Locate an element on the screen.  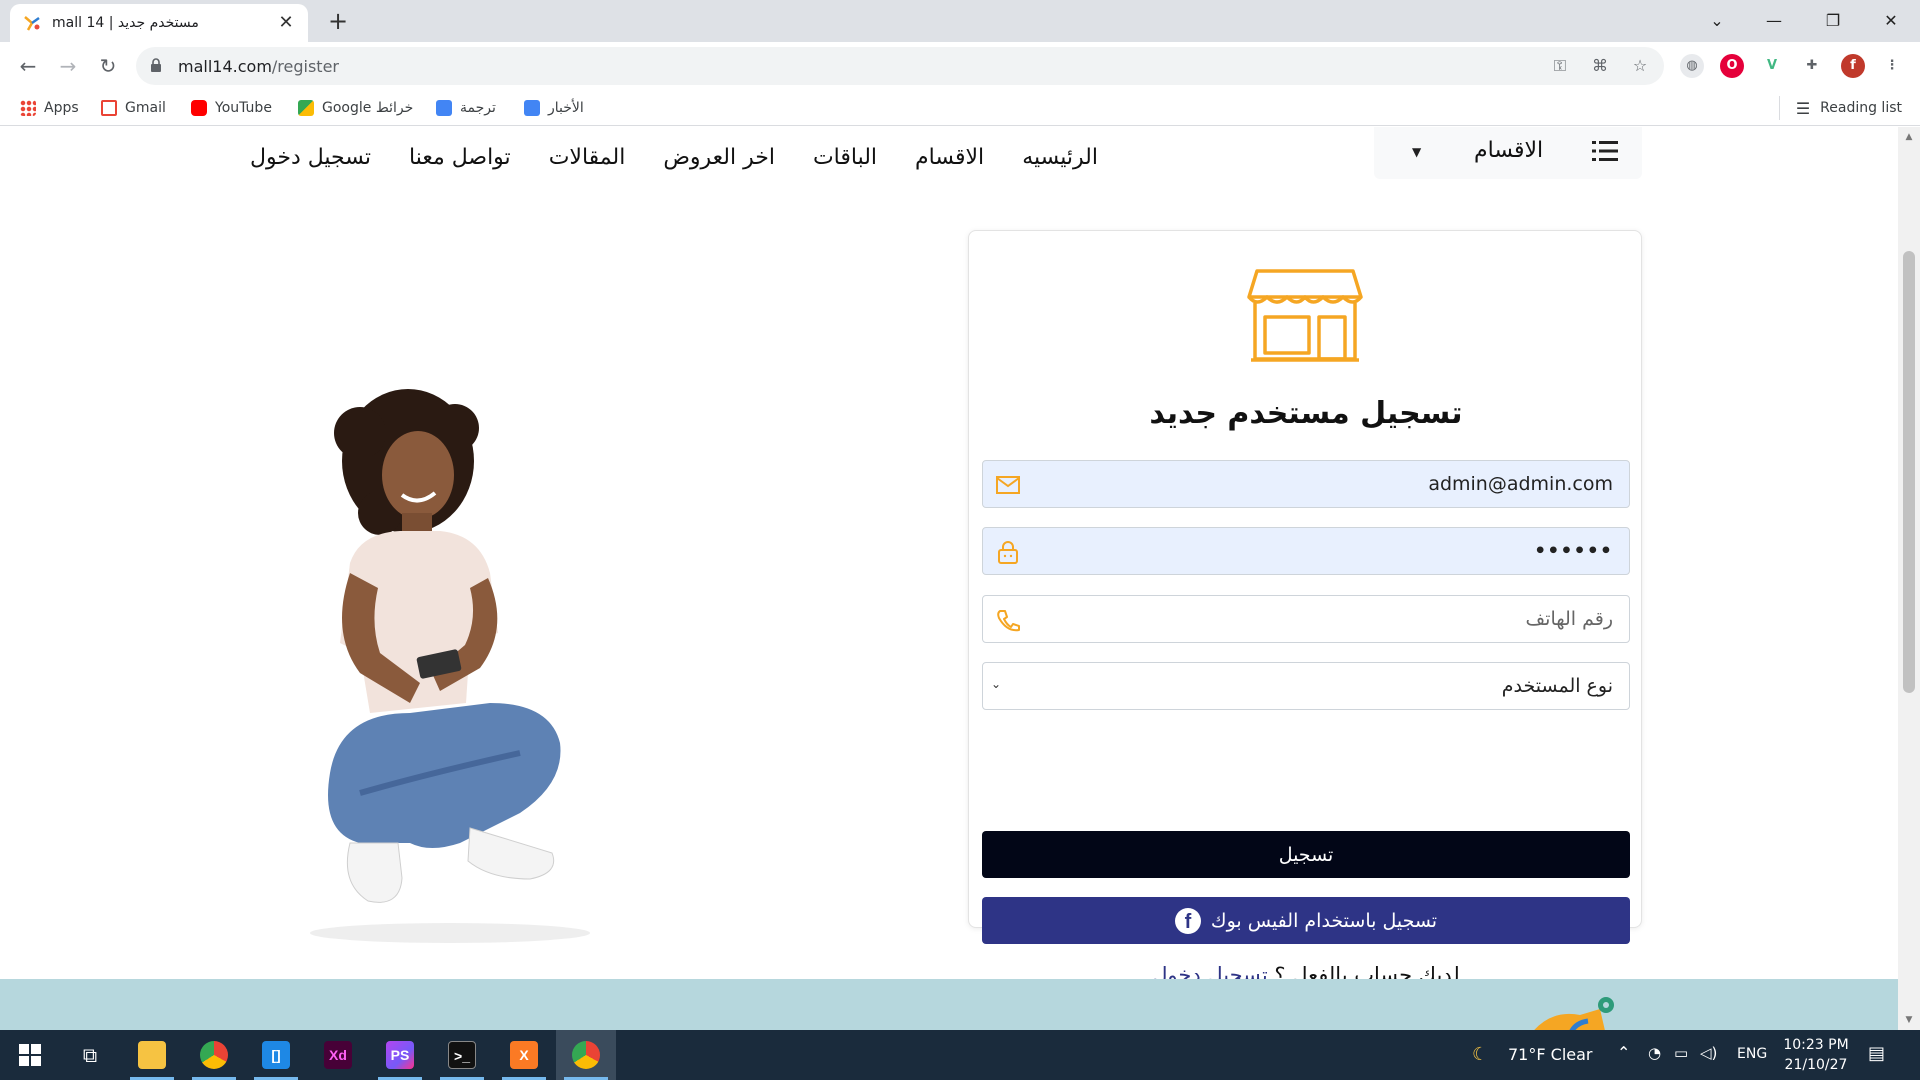
bookmark-apps: Apps is located at coordinates (49, 108).